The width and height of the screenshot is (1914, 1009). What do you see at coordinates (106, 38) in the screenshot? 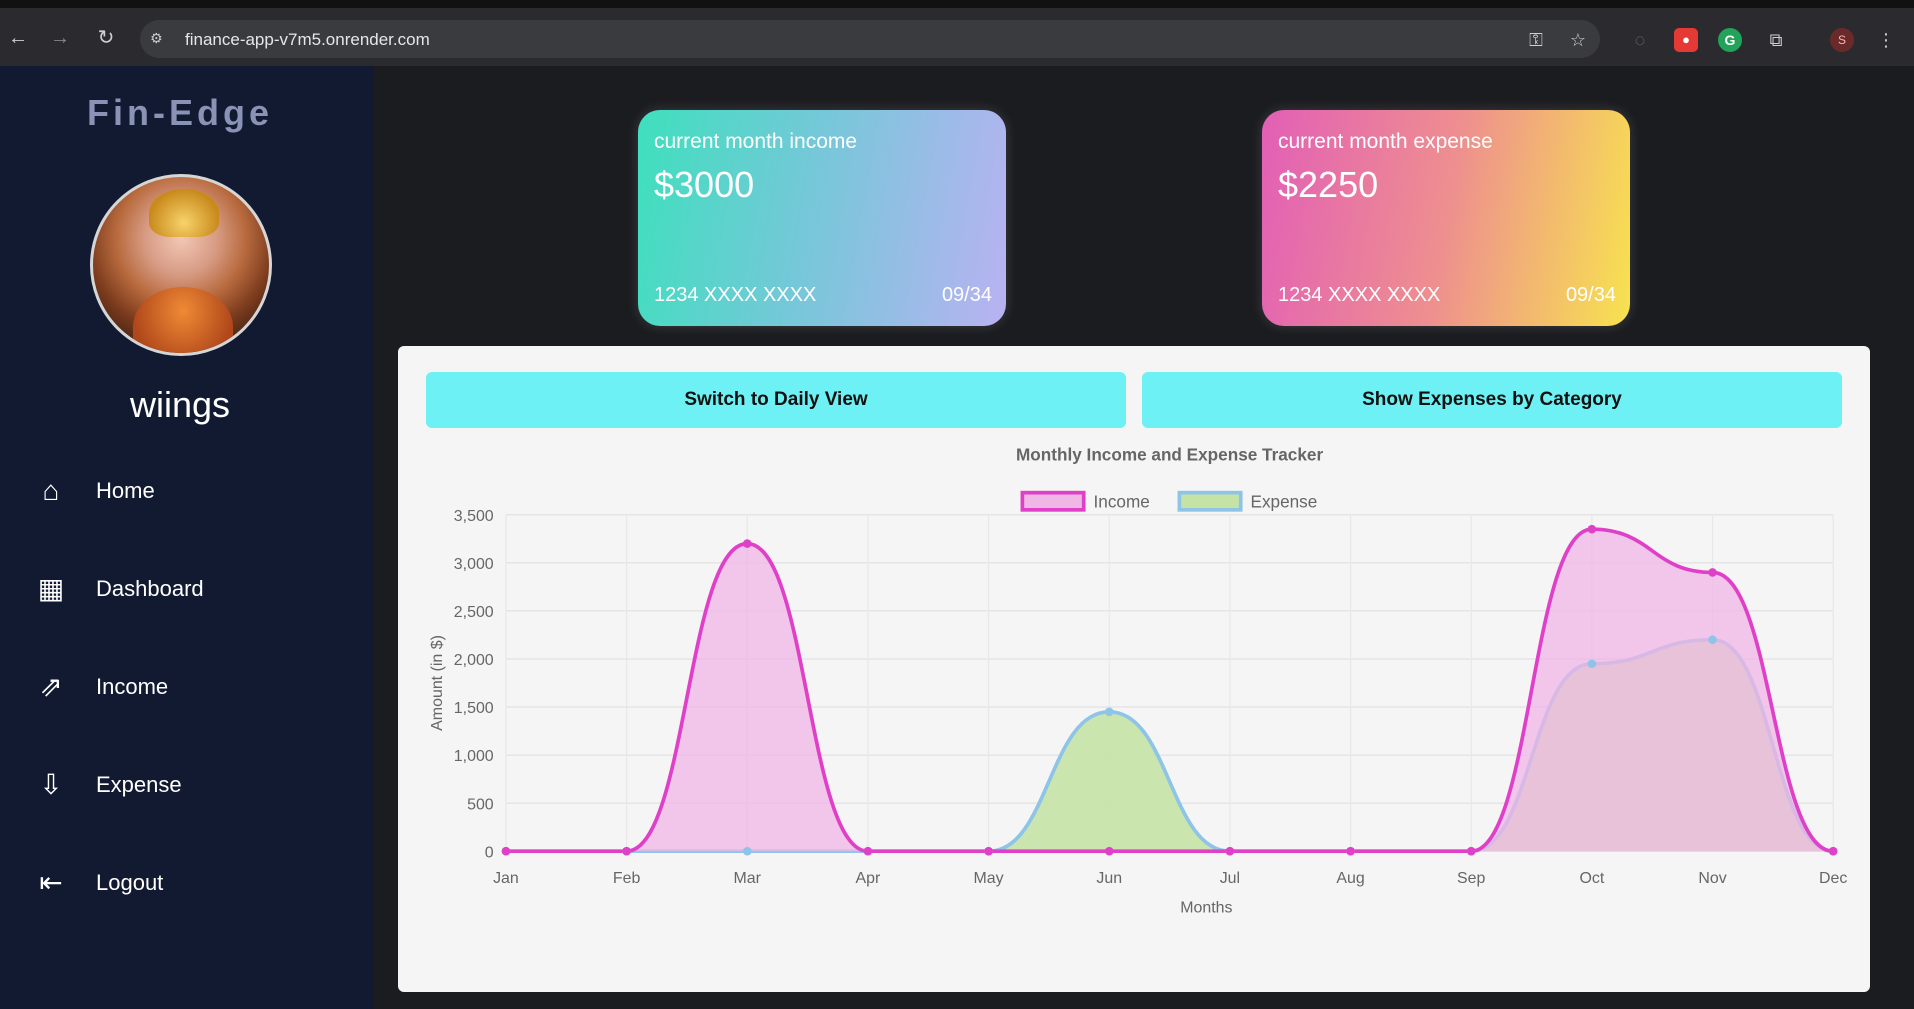
I see `reload-icon: ↻` at bounding box center [106, 38].